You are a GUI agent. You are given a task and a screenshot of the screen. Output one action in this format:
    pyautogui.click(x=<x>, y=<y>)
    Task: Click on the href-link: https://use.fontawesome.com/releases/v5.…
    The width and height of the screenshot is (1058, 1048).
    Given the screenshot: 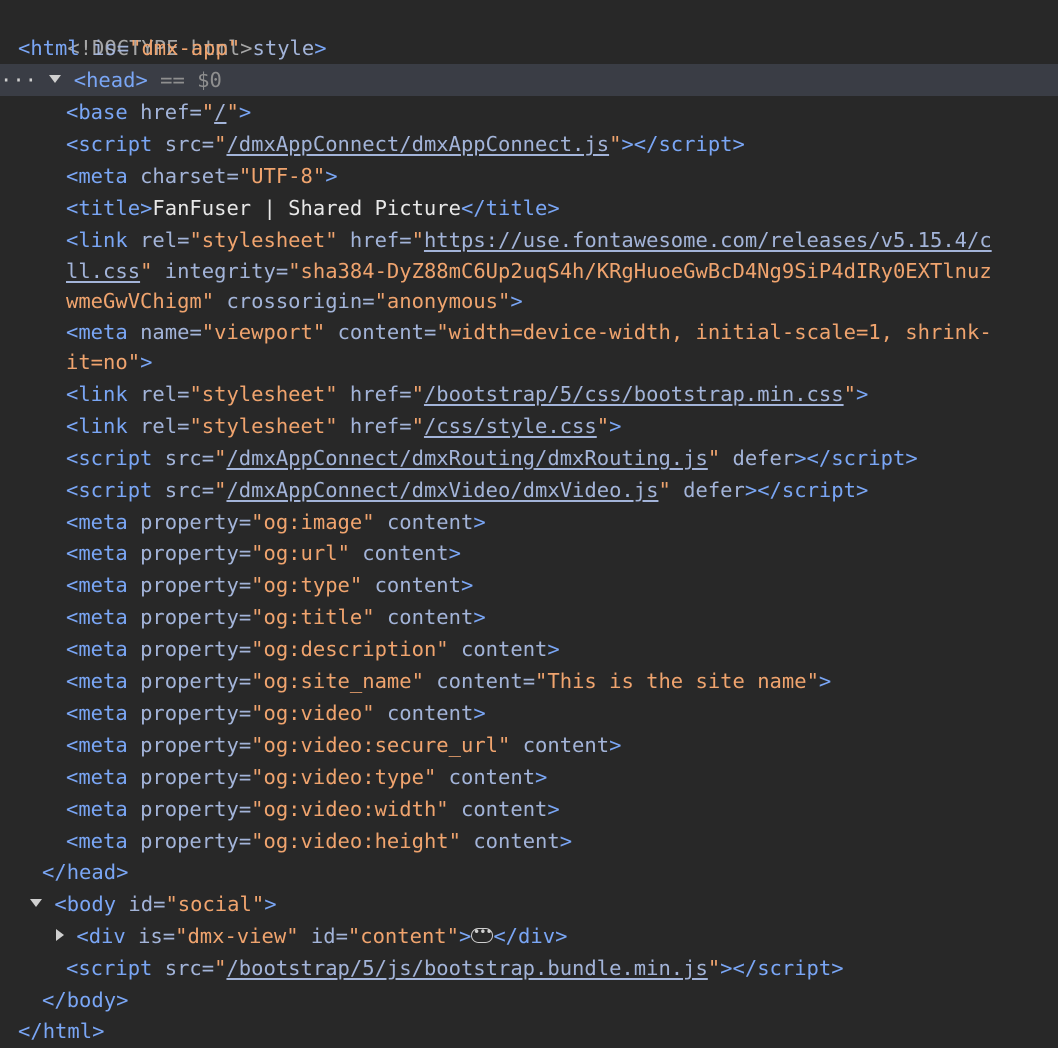 What is the action you would take?
    pyautogui.click(x=708, y=240)
    